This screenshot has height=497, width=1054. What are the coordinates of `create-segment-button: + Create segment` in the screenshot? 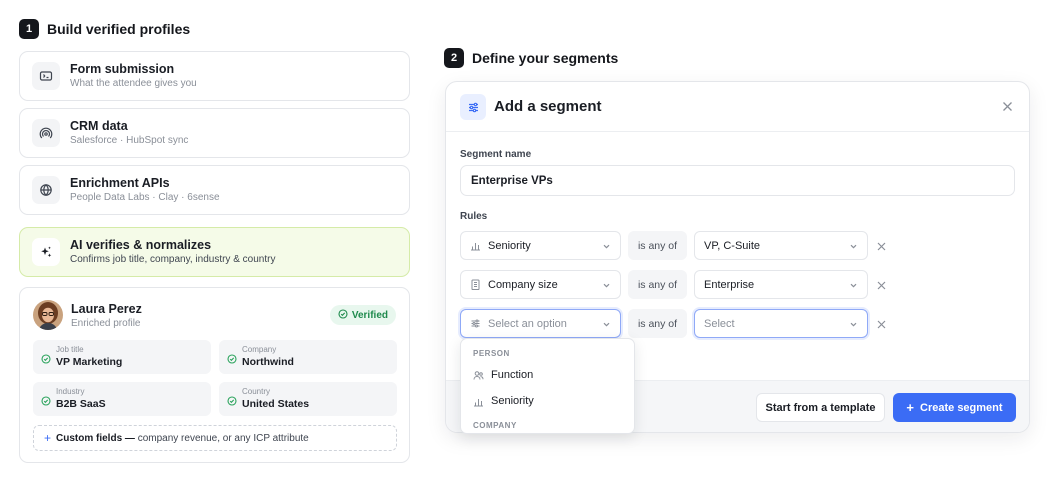 It's located at (954, 407).